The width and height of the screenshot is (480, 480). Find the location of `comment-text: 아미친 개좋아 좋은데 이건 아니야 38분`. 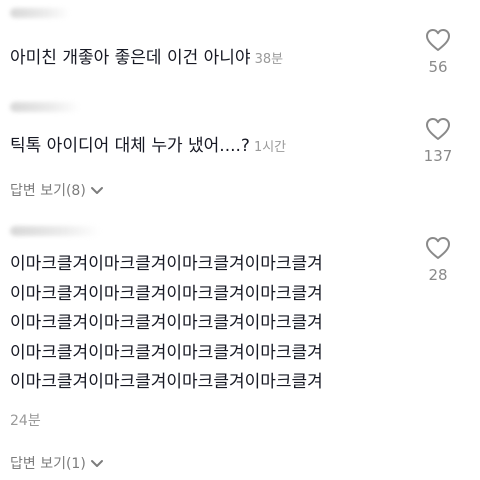

comment-text: 아미친 개좋아 좋은데 이건 아니야 38분 is located at coordinates (147, 58).